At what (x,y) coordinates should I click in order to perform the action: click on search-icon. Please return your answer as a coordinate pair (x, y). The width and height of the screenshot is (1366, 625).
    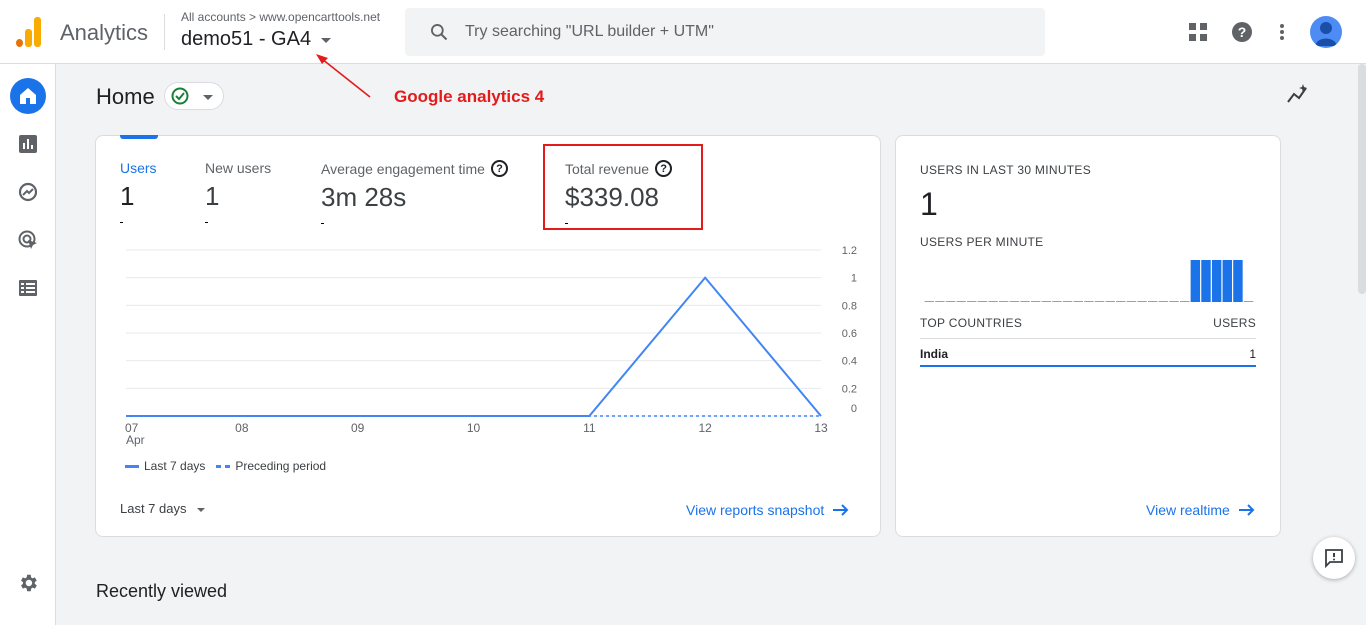
    Looking at the image, I should click on (439, 32).